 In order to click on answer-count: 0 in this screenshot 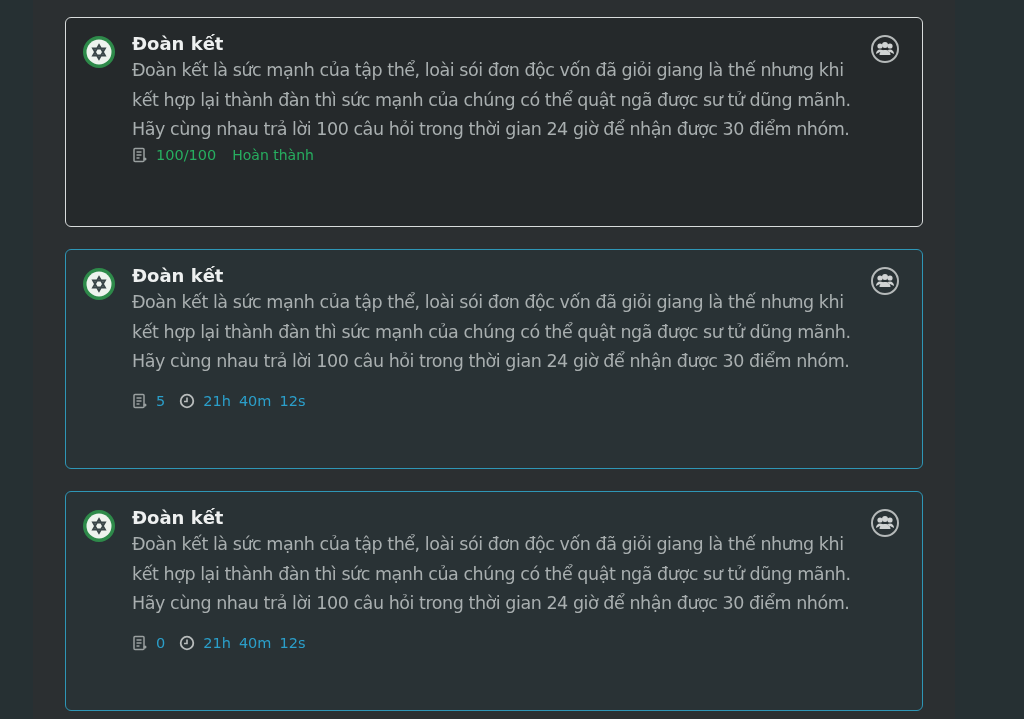, I will do `click(161, 642)`.